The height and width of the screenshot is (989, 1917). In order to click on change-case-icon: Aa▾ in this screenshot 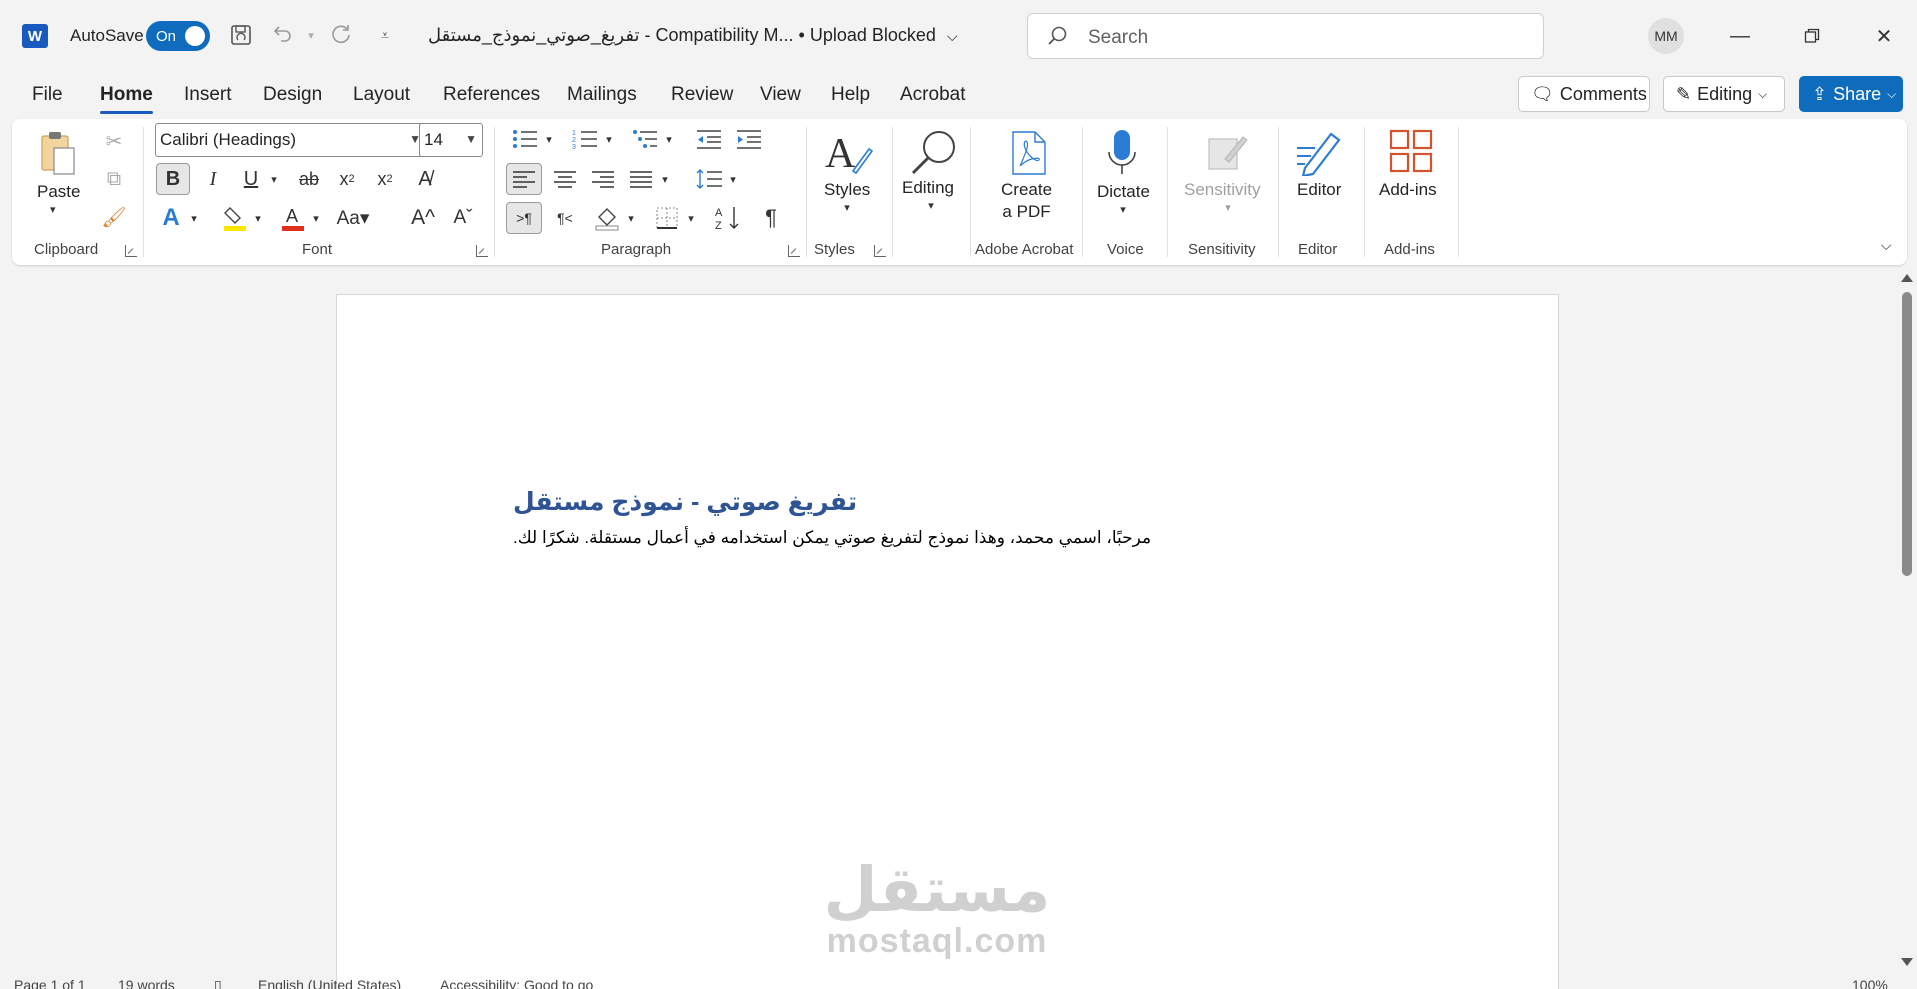, I will do `click(353, 218)`.